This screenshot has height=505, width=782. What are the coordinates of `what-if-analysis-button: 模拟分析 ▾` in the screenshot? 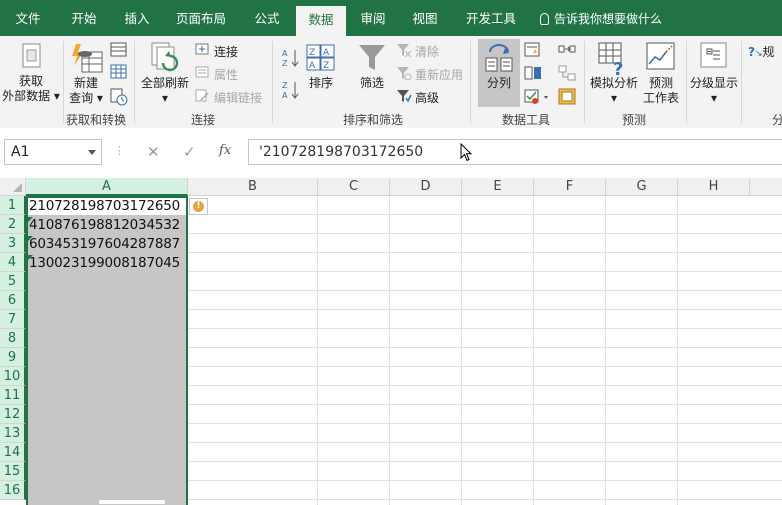 It's located at (614, 91).